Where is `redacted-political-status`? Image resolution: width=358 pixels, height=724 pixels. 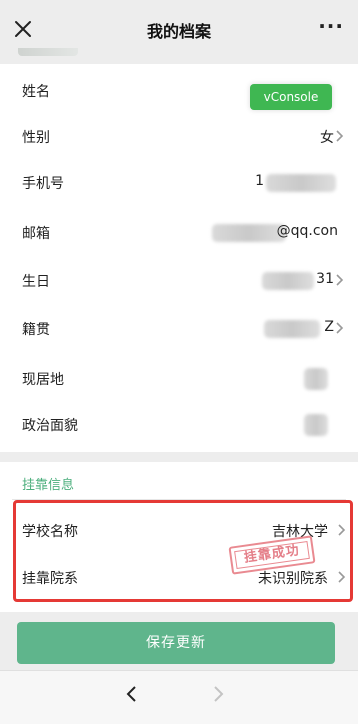
redacted-political-status is located at coordinates (316, 425).